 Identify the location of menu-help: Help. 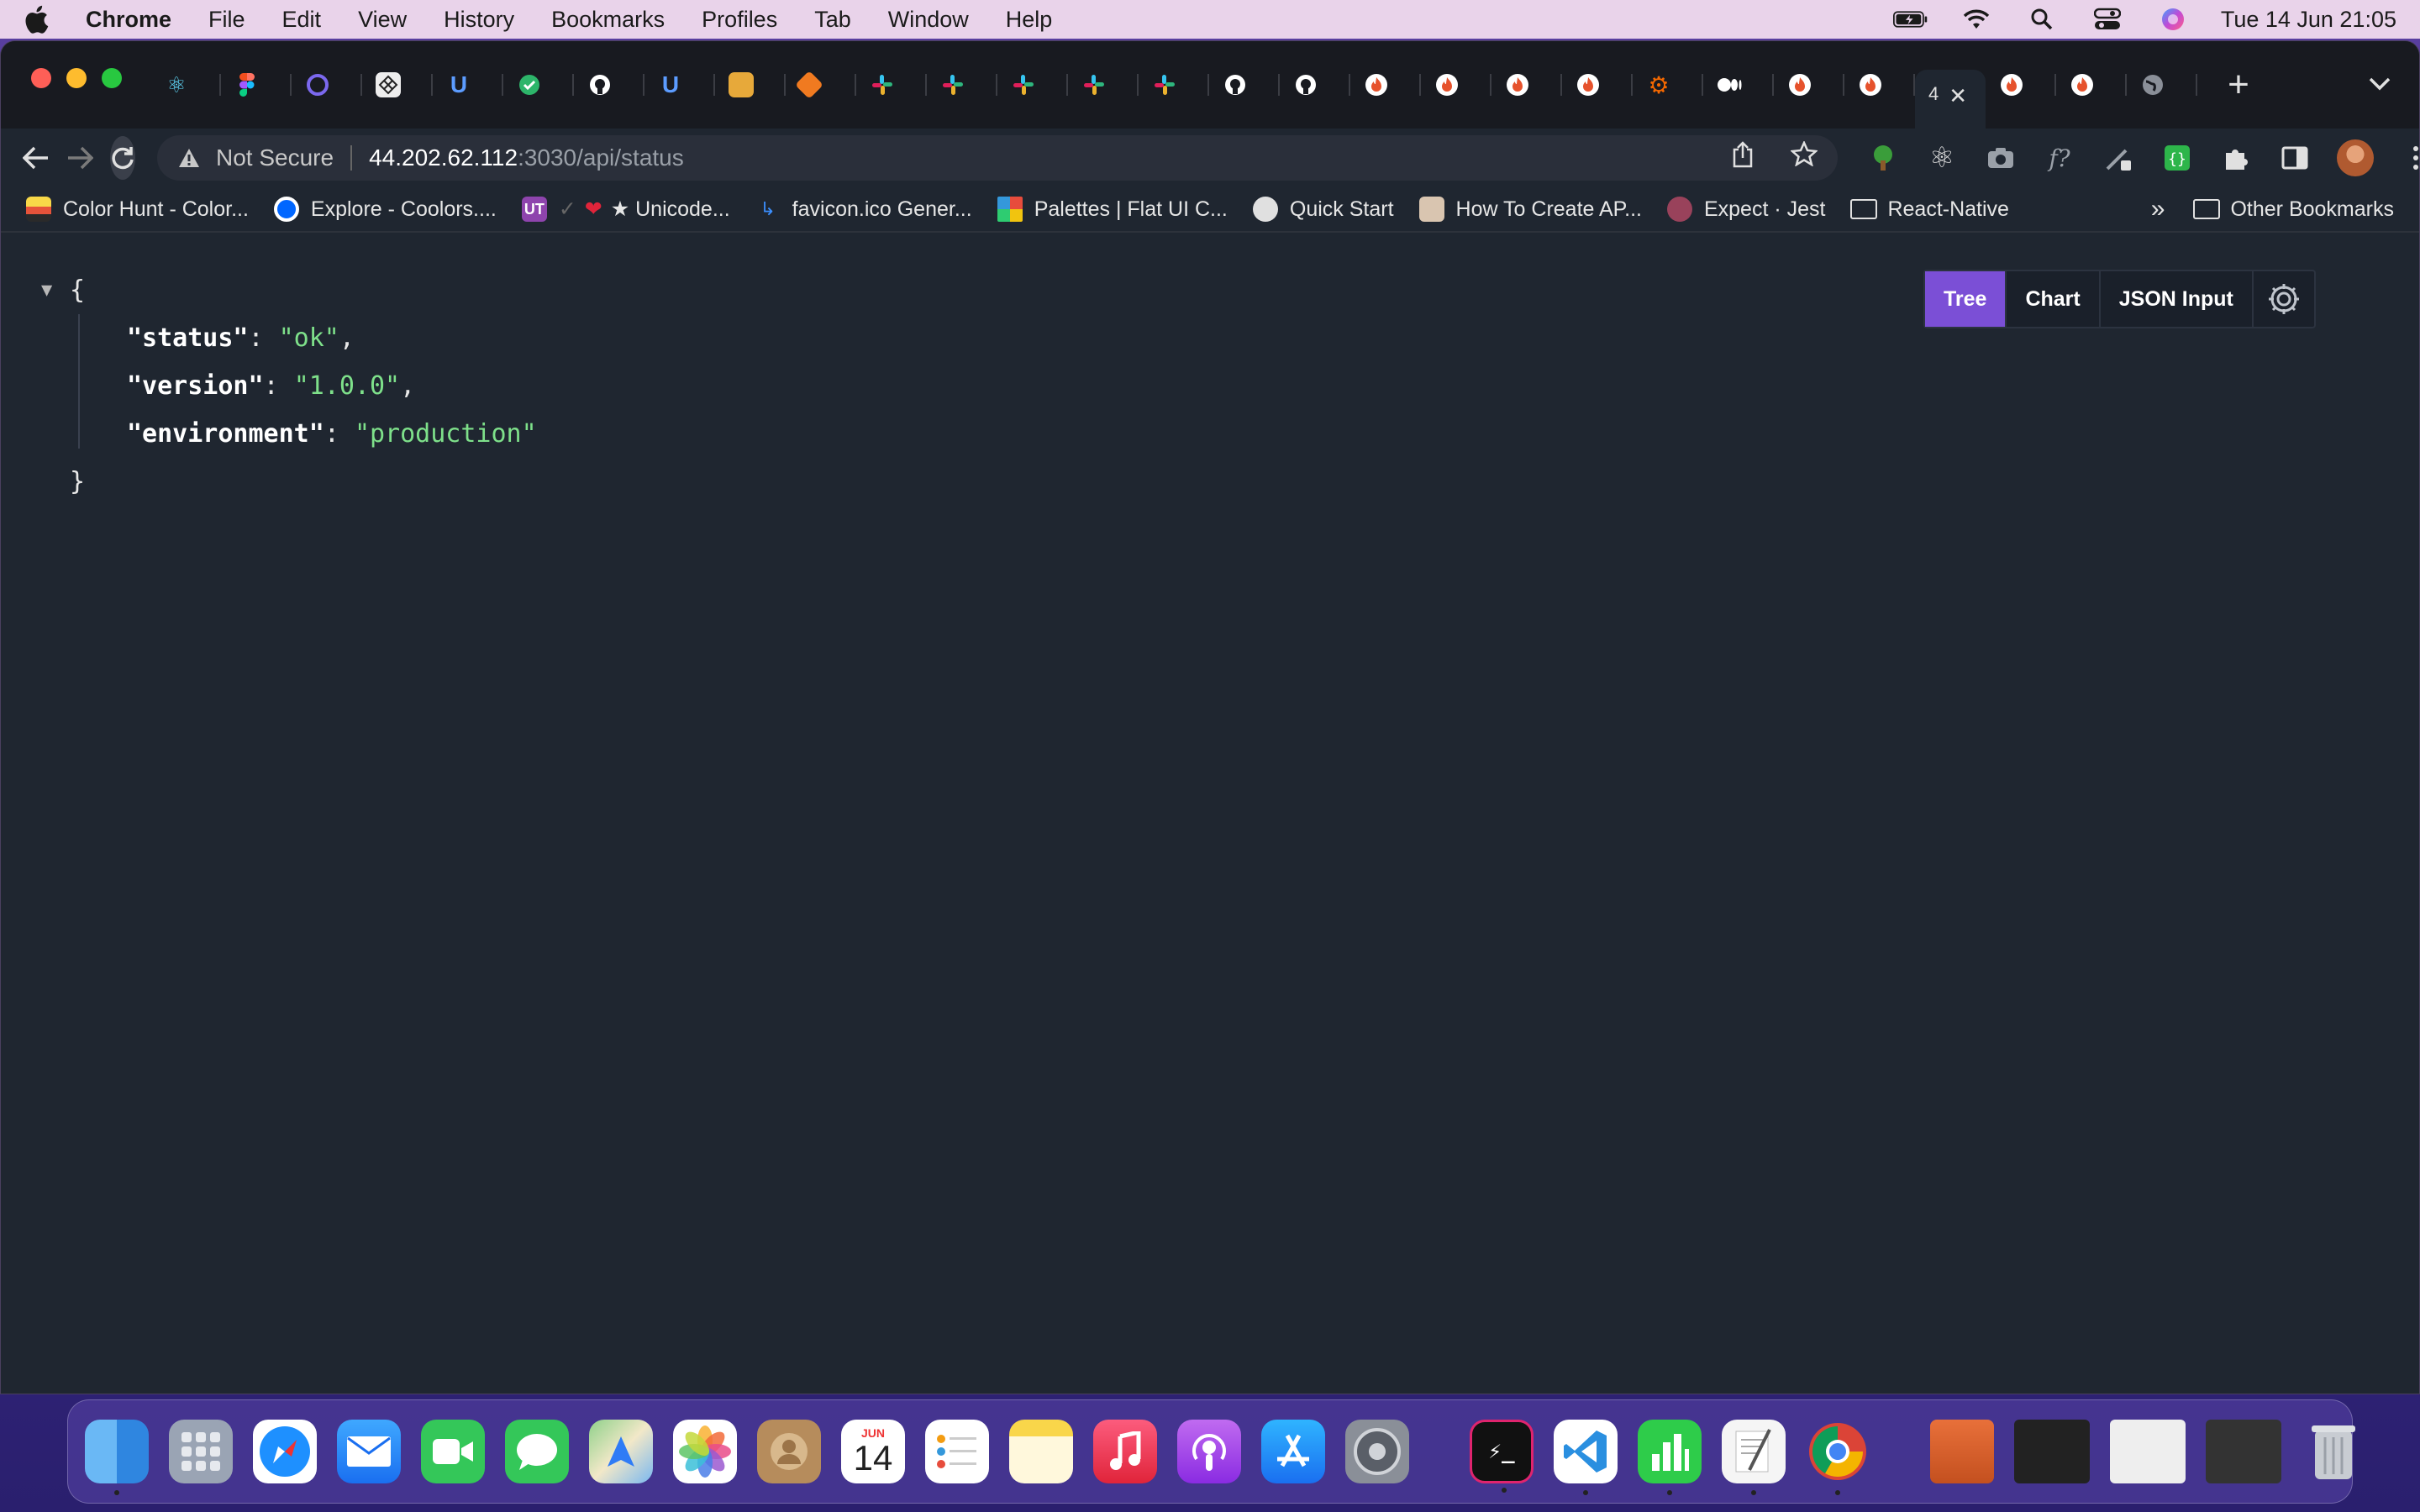
(1029, 20).